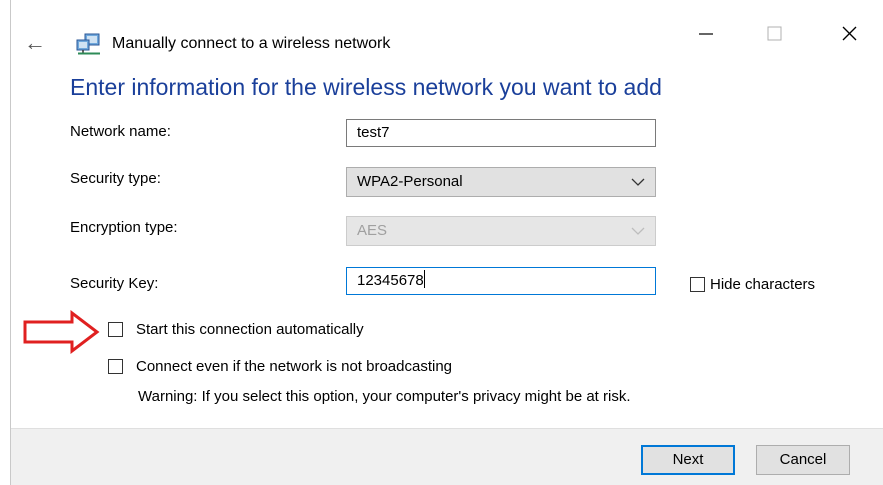  What do you see at coordinates (501, 281) in the screenshot?
I see `security-key-input: 12345678` at bounding box center [501, 281].